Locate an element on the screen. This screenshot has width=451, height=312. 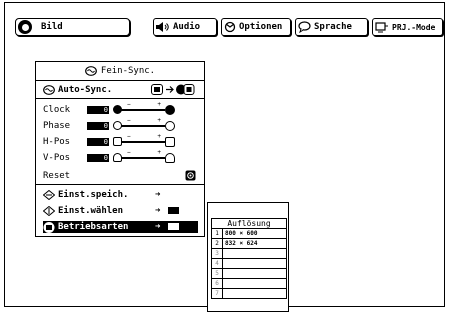
v-pos-value: 0 is located at coordinates (98, 157).